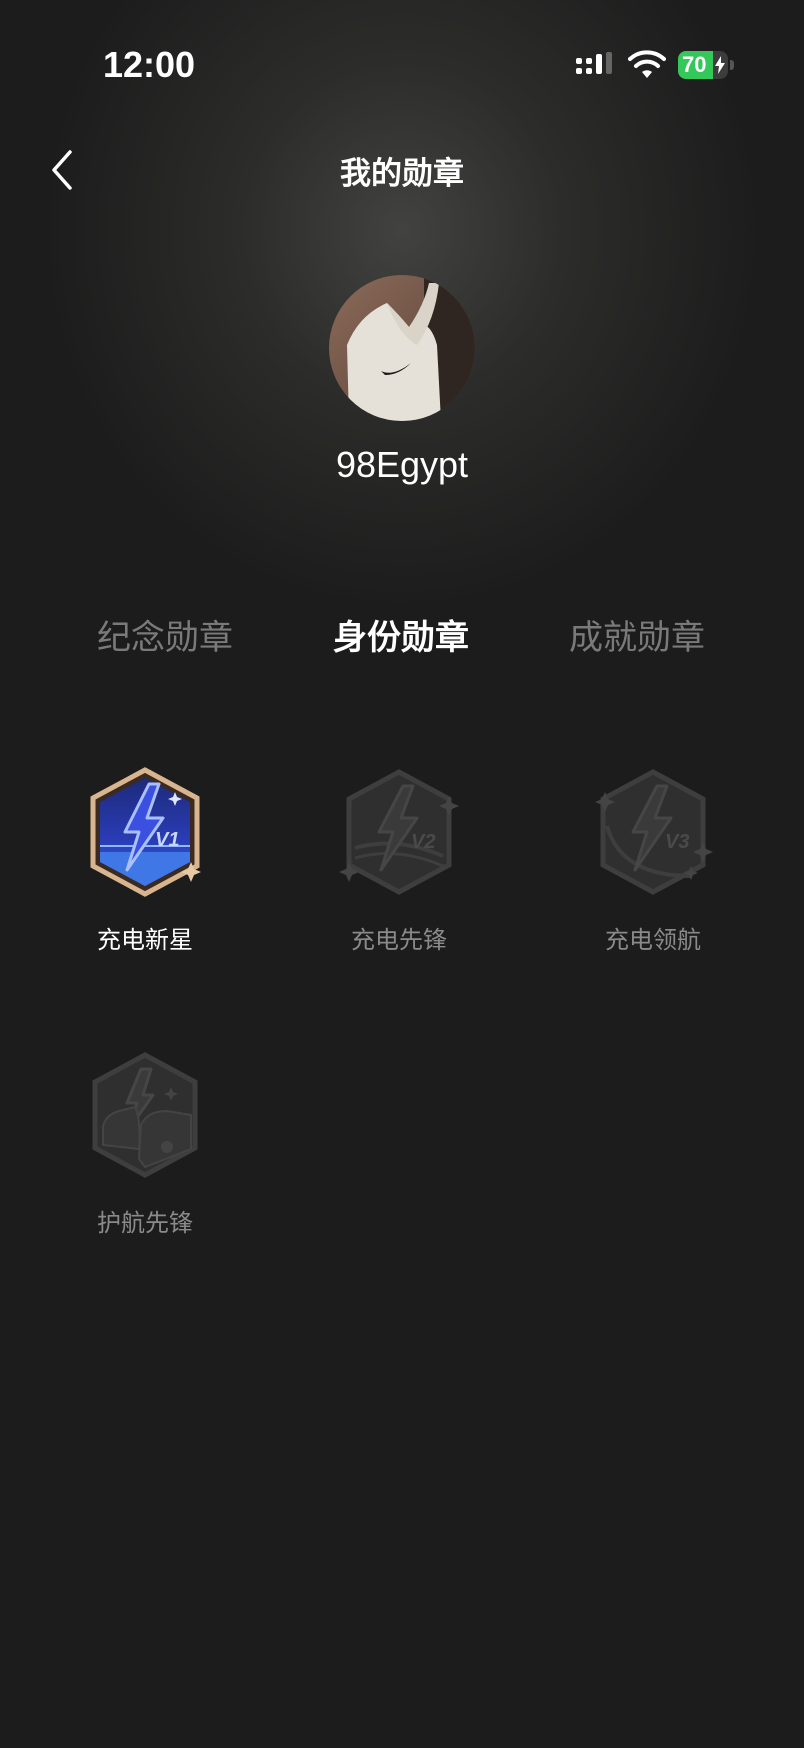  I want to click on badge-level-text: V1, so click(167, 840).